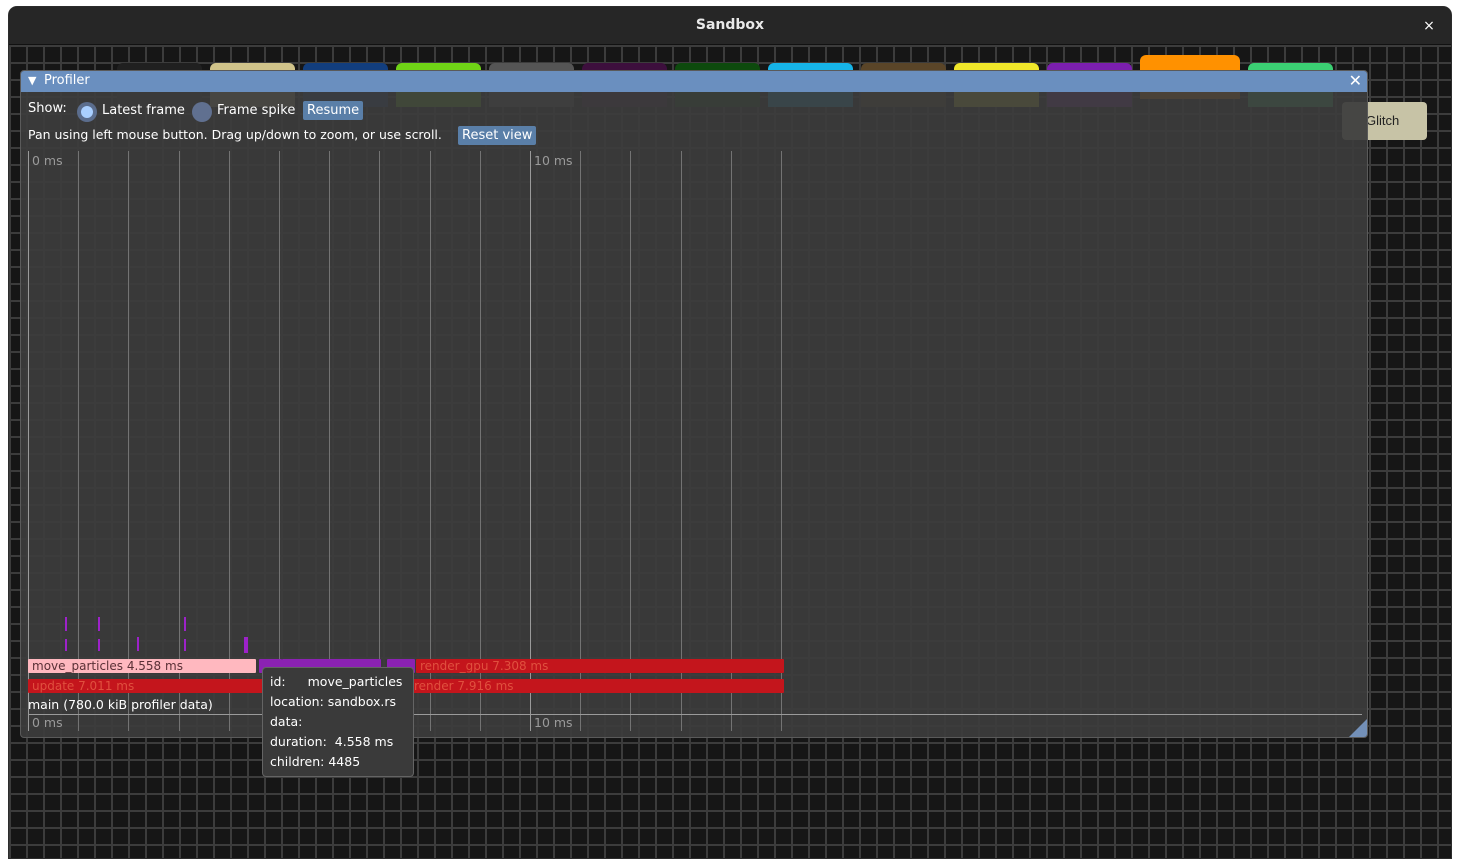 The width and height of the screenshot is (1460, 865). Describe the element at coordinates (1355, 80) in the screenshot. I see `profiler-close-icon: ✕` at that location.